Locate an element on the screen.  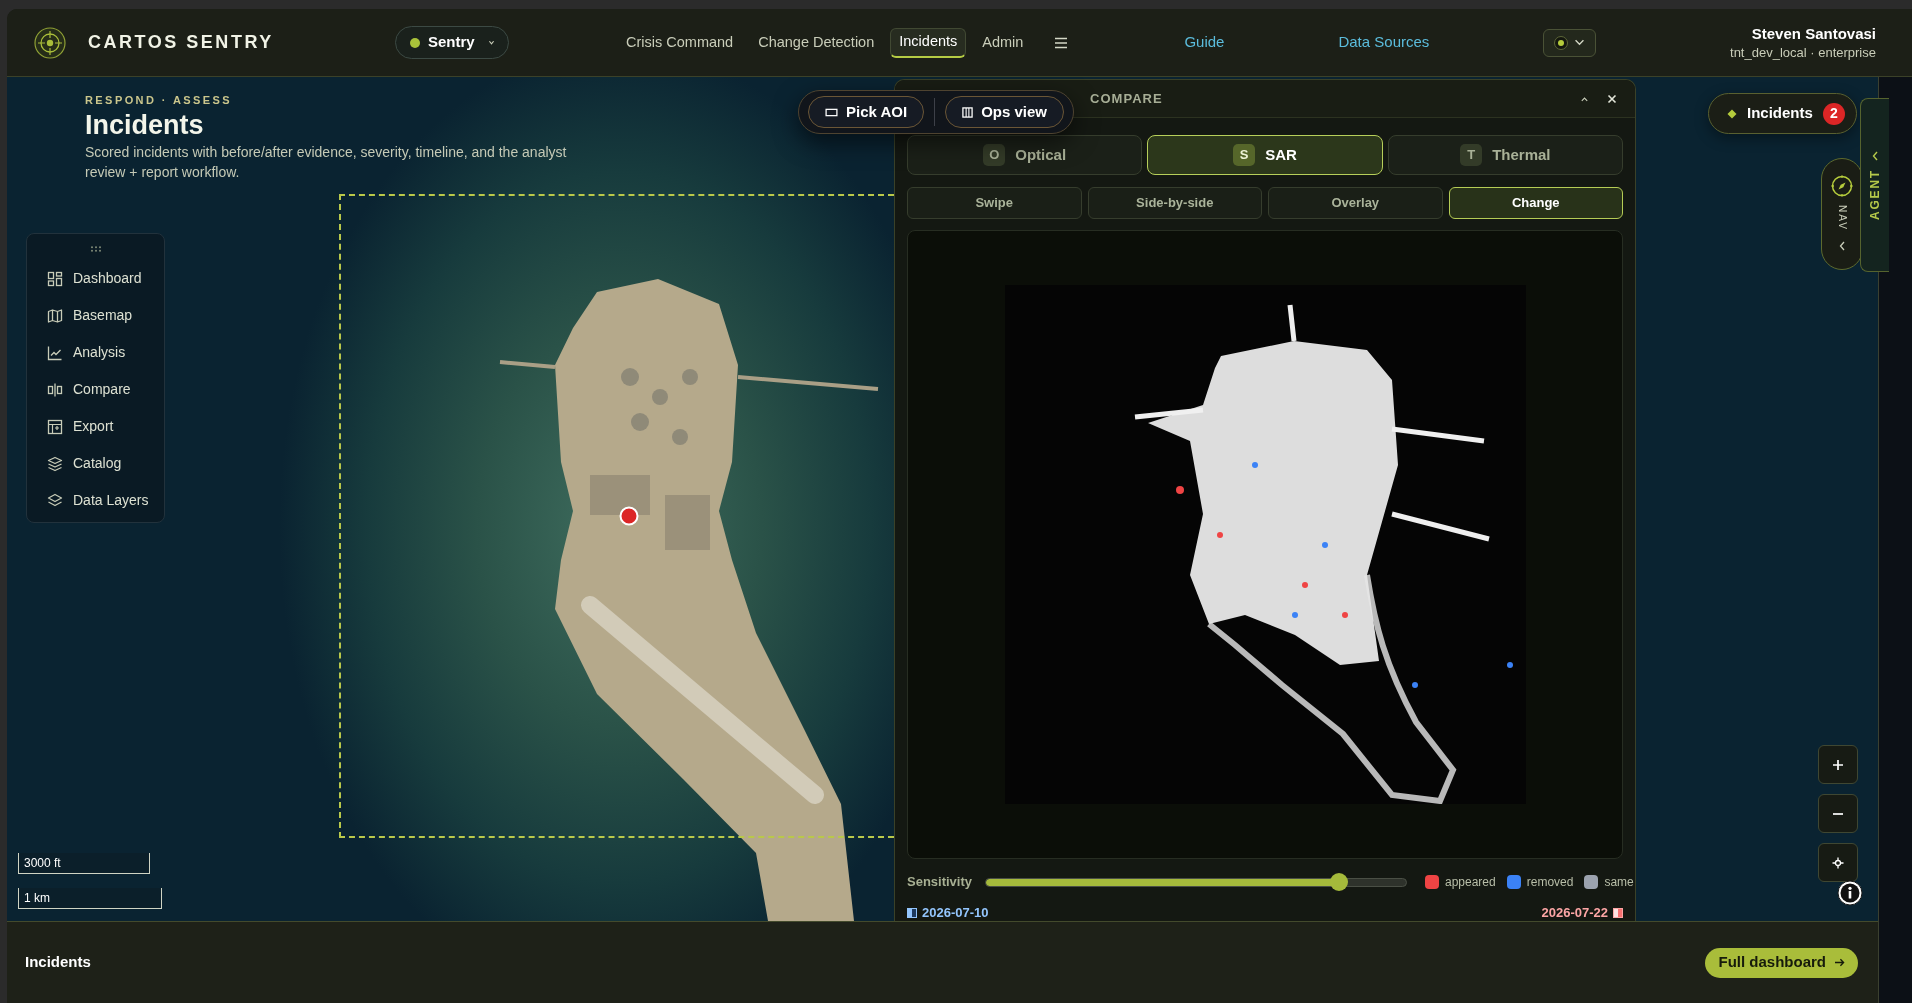
rectangle-icon is located at coordinates (831, 112).